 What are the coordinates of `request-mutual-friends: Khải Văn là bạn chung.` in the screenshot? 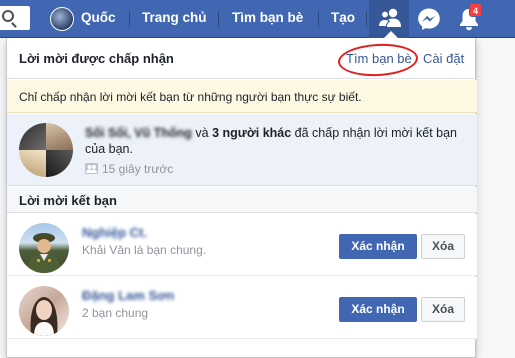 It's located at (144, 250).